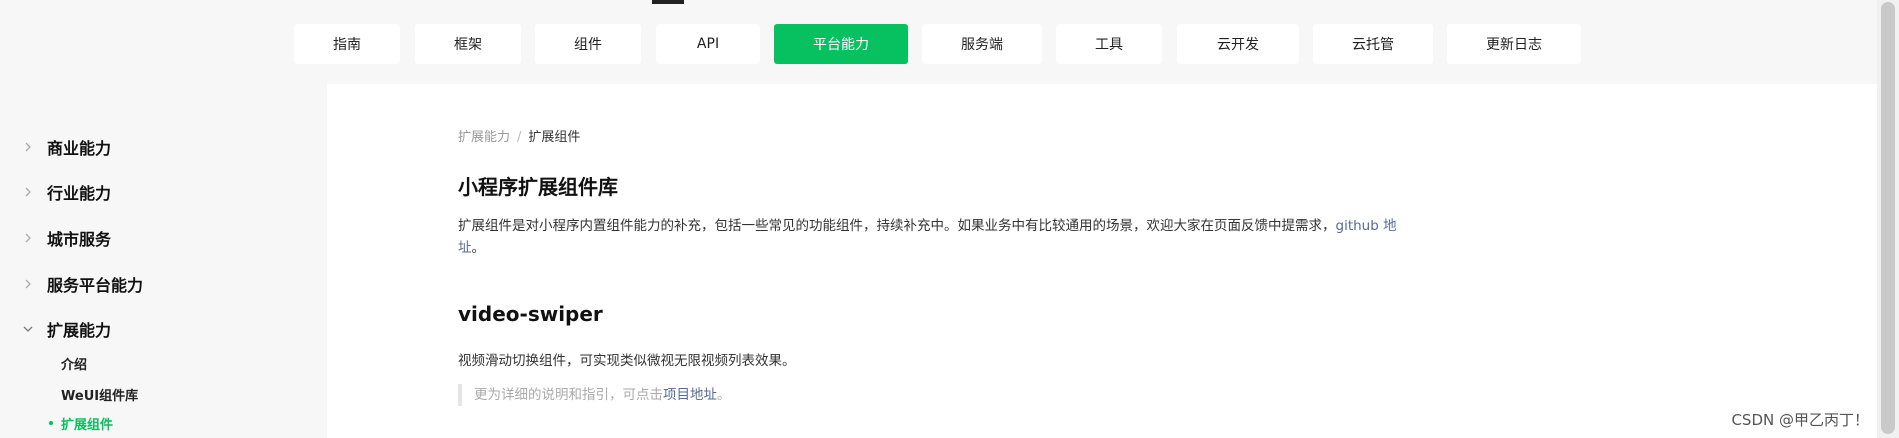 The width and height of the screenshot is (1899, 438). What do you see at coordinates (1373, 44) in the screenshot?
I see `tab-cloud-hosting: 云托管` at bounding box center [1373, 44].